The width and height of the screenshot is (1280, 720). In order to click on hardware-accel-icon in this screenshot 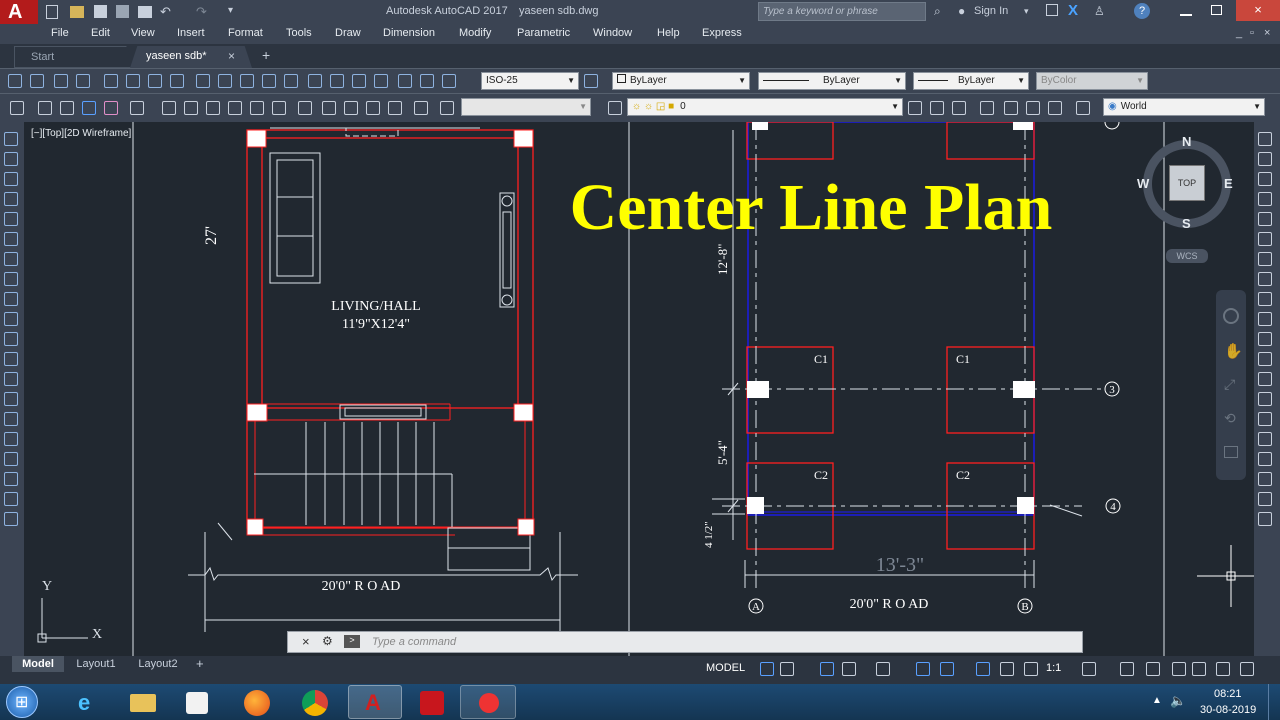, I will do `click(1199, 669)`.